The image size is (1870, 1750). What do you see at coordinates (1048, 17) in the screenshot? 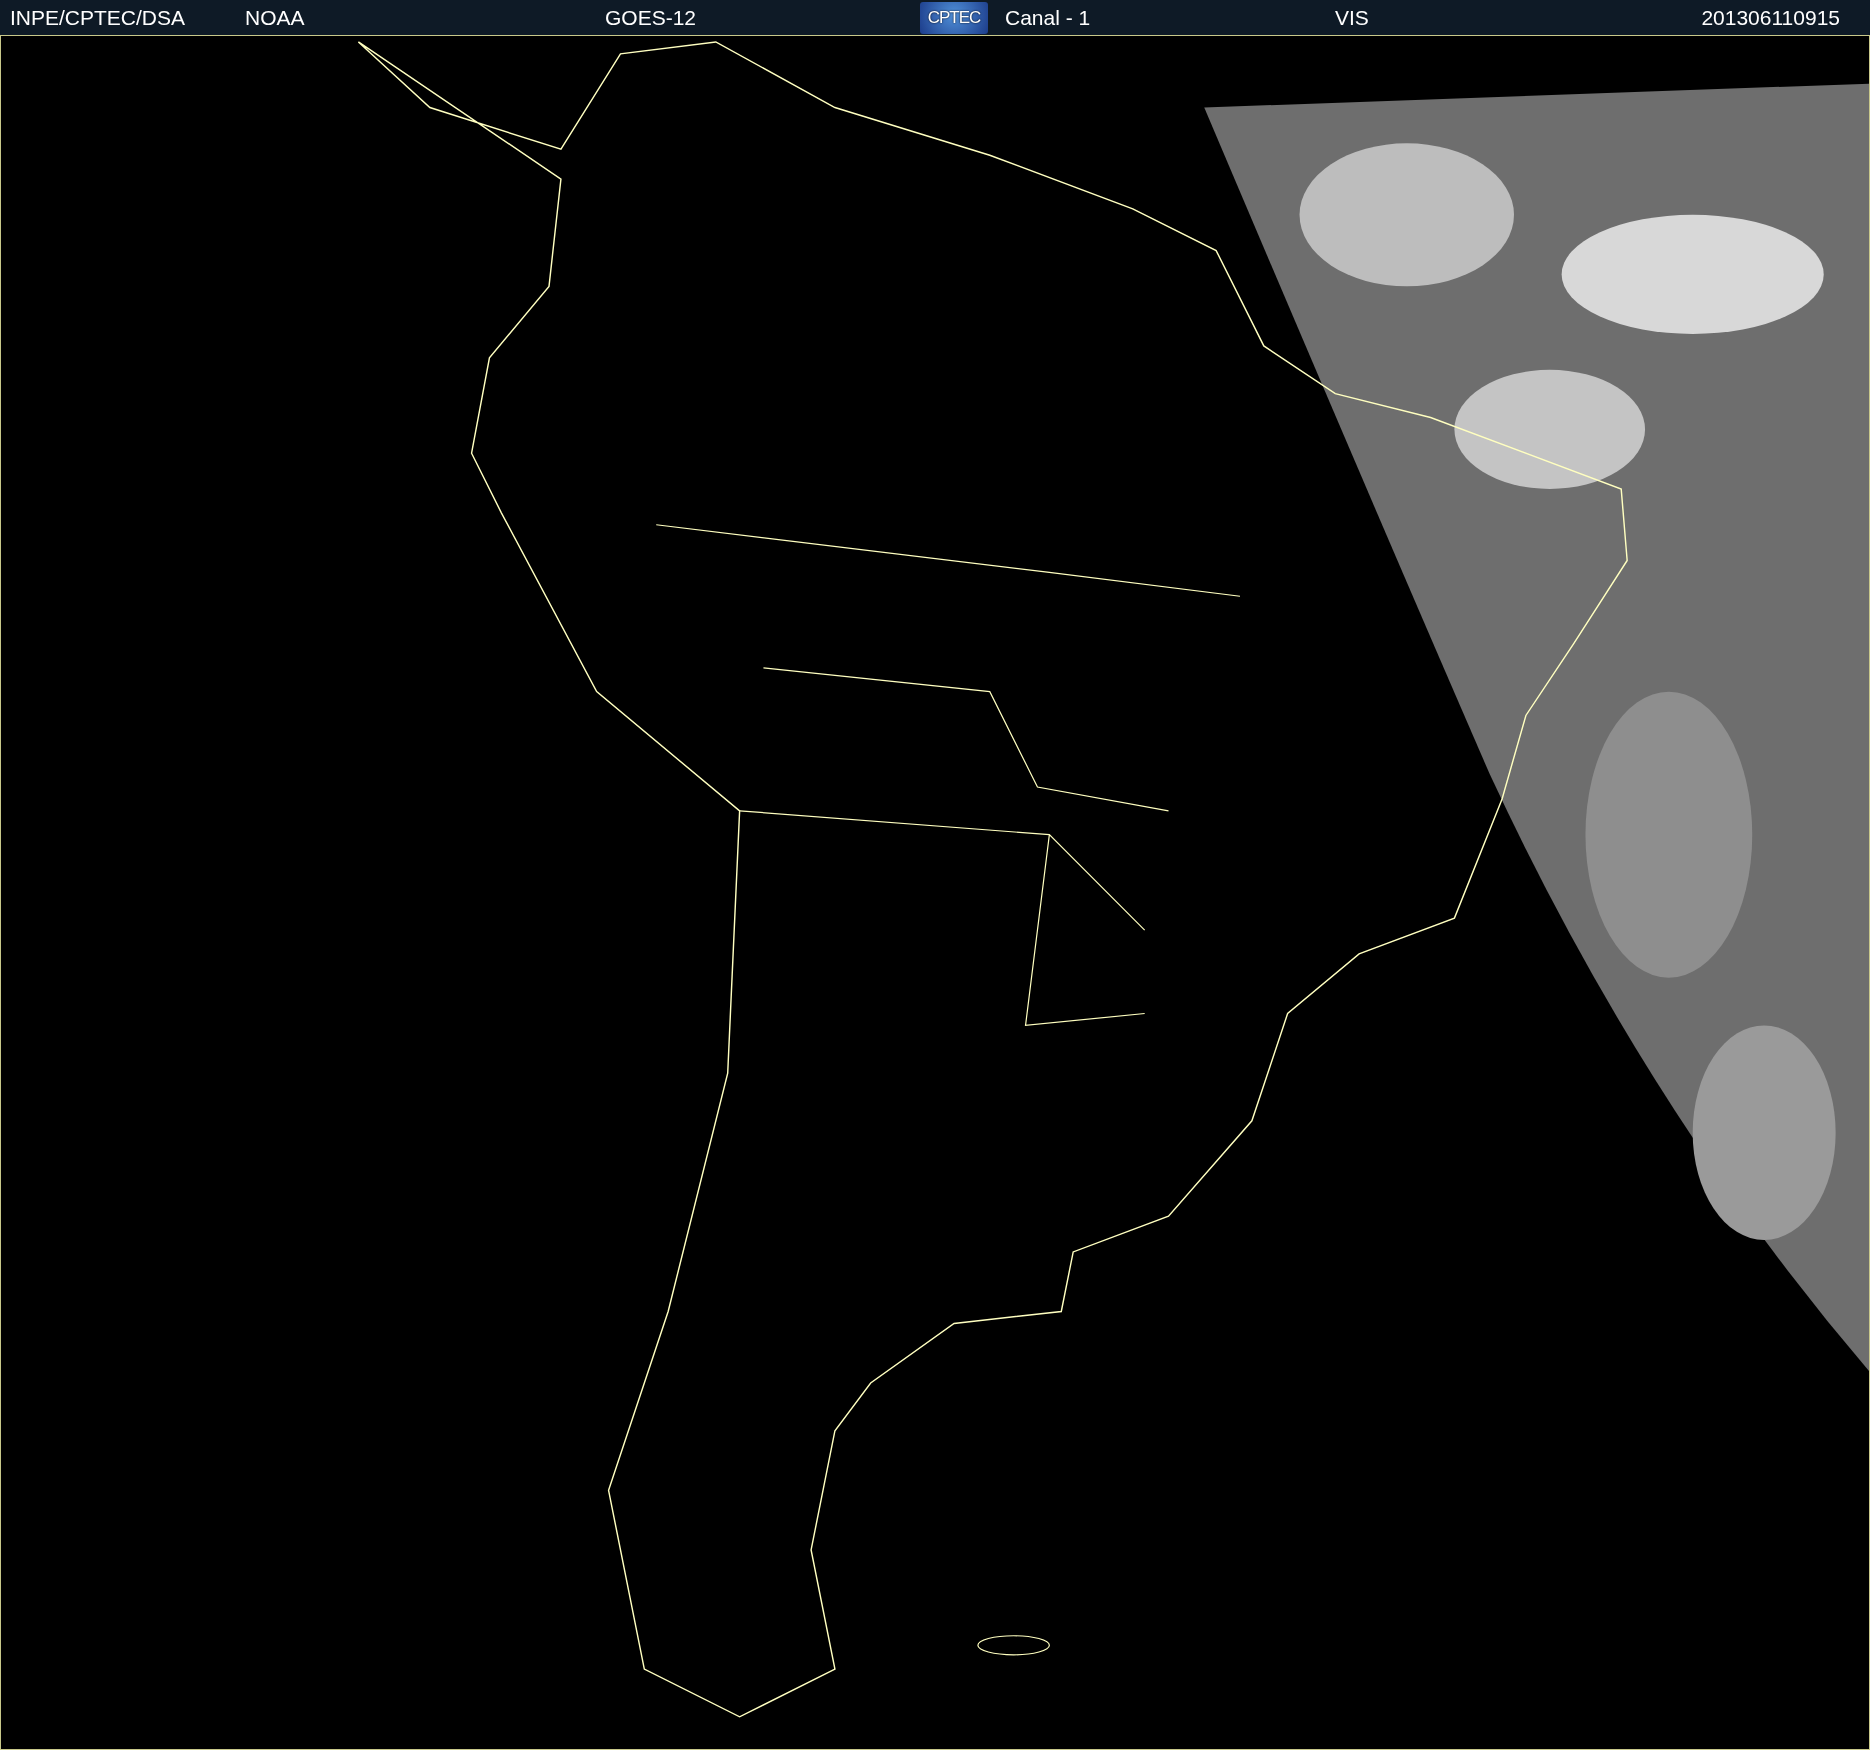
I see `channel-label: Canal - 1` at bounding box center [1048, 17].